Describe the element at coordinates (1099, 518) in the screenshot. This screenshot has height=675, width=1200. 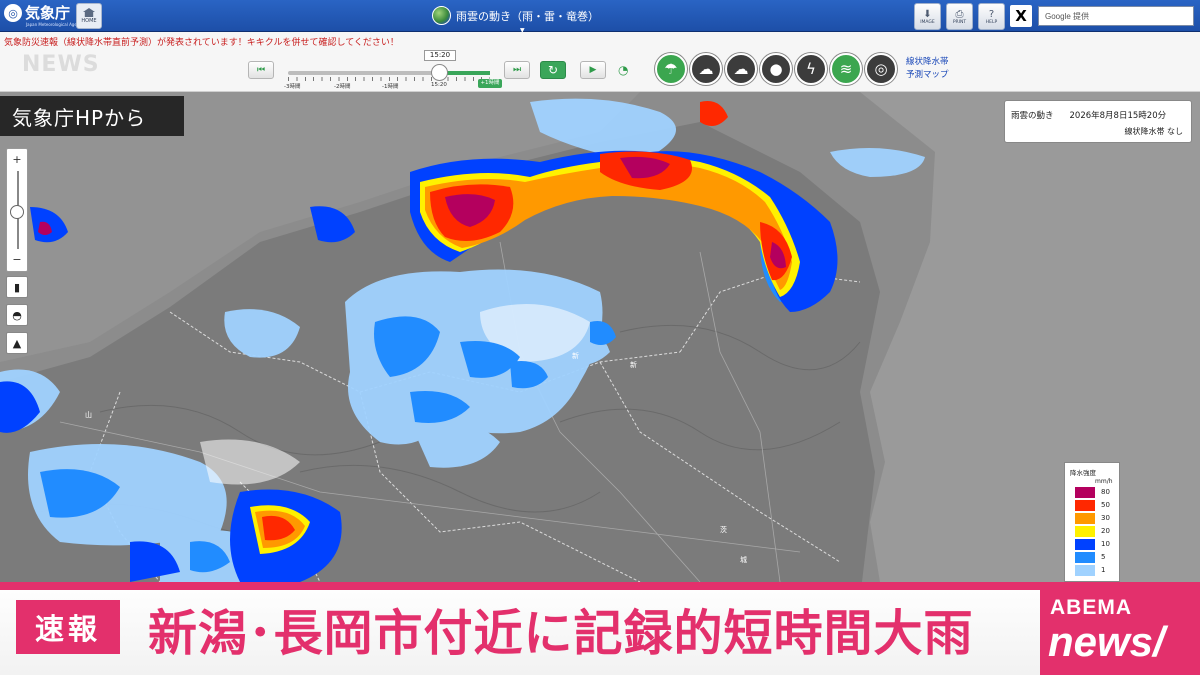
I see `legend-row: 30` at that location.